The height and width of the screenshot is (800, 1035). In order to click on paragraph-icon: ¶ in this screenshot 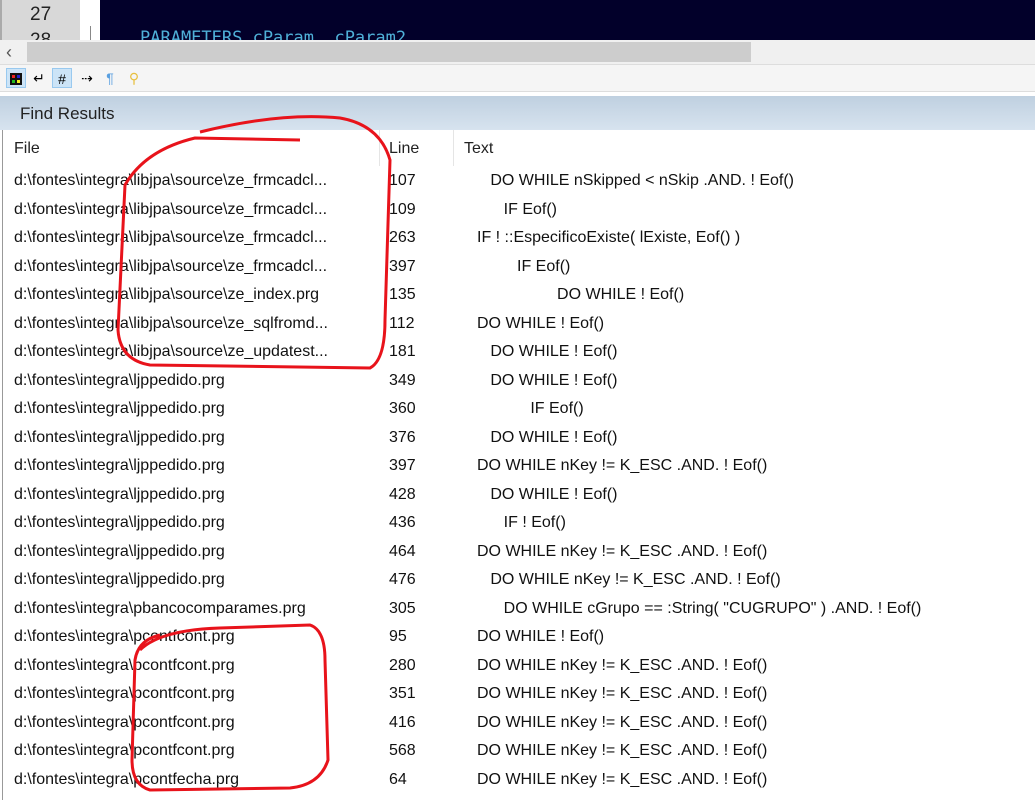, I will do `click(110, 78)`.